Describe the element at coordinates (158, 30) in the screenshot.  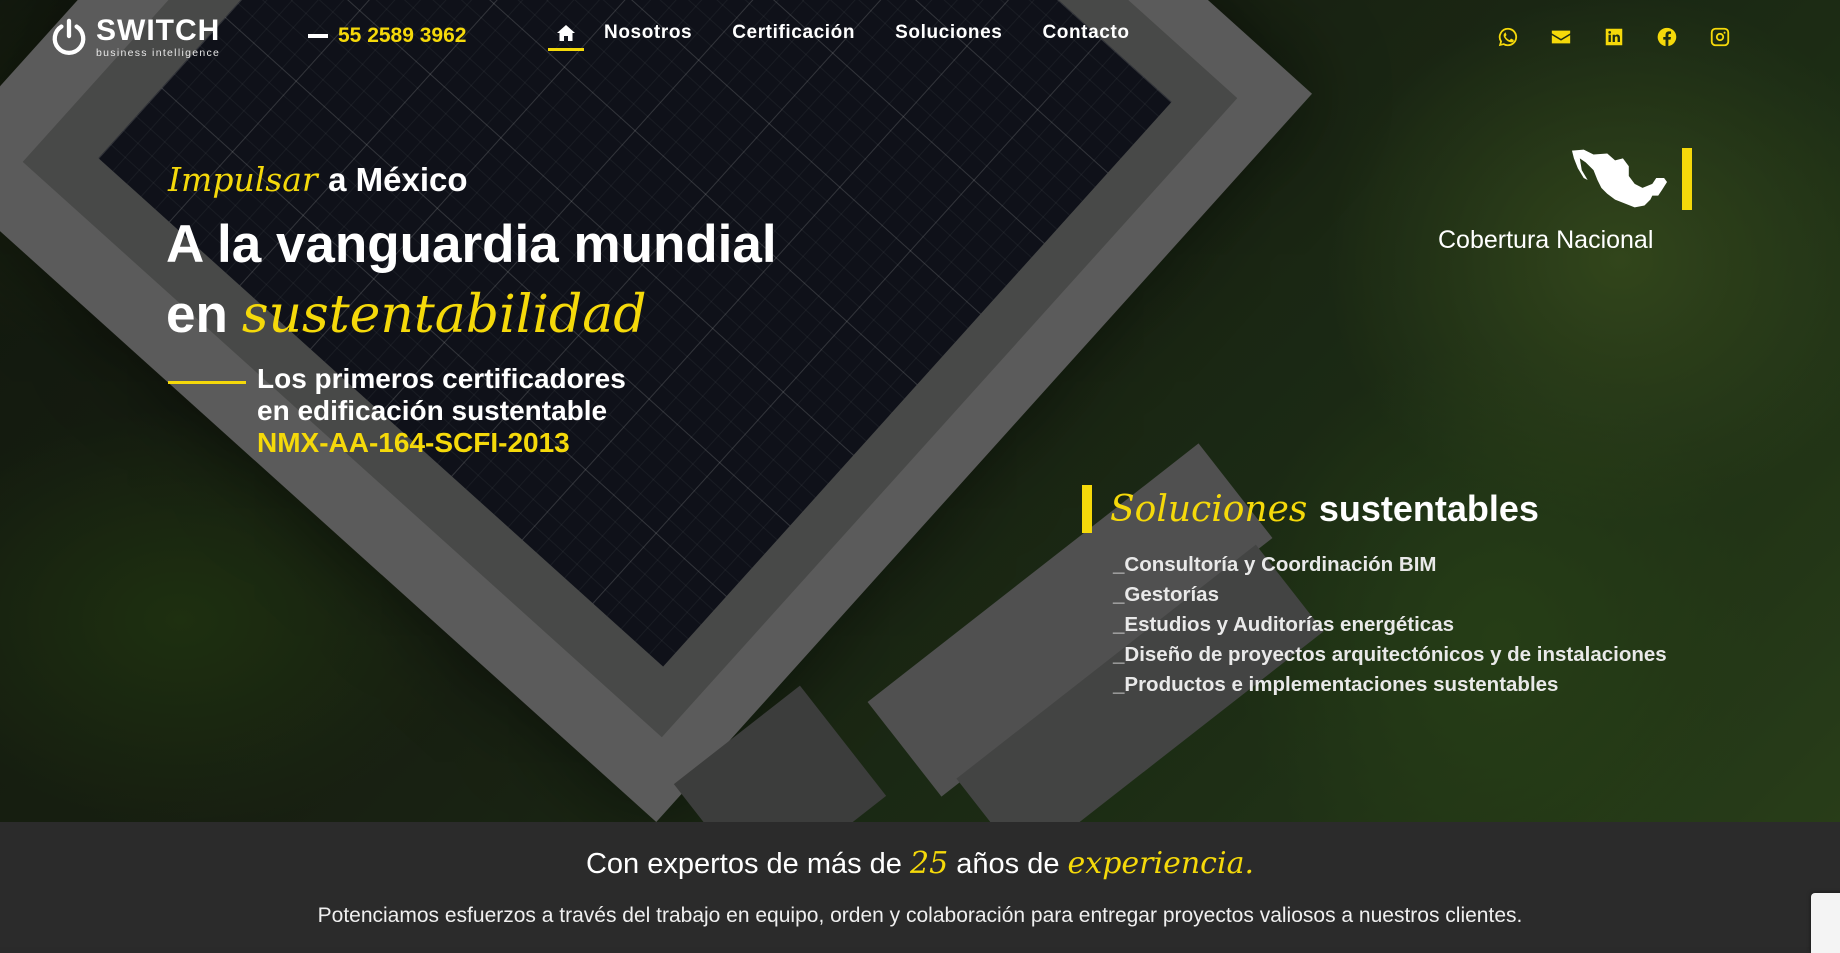
I see `logo-name: SWITCH` at that location.